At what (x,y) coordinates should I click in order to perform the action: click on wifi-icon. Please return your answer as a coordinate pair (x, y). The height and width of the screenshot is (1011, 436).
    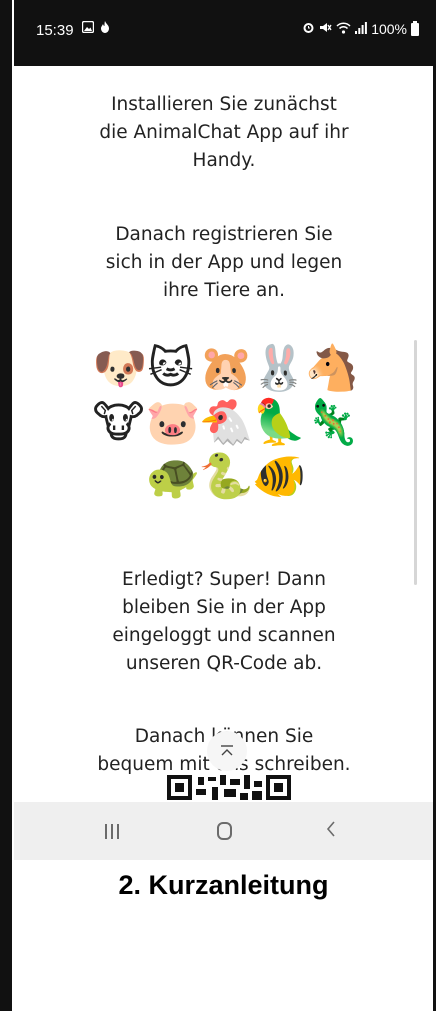
    Looking at the image, I should click on (343, 29).